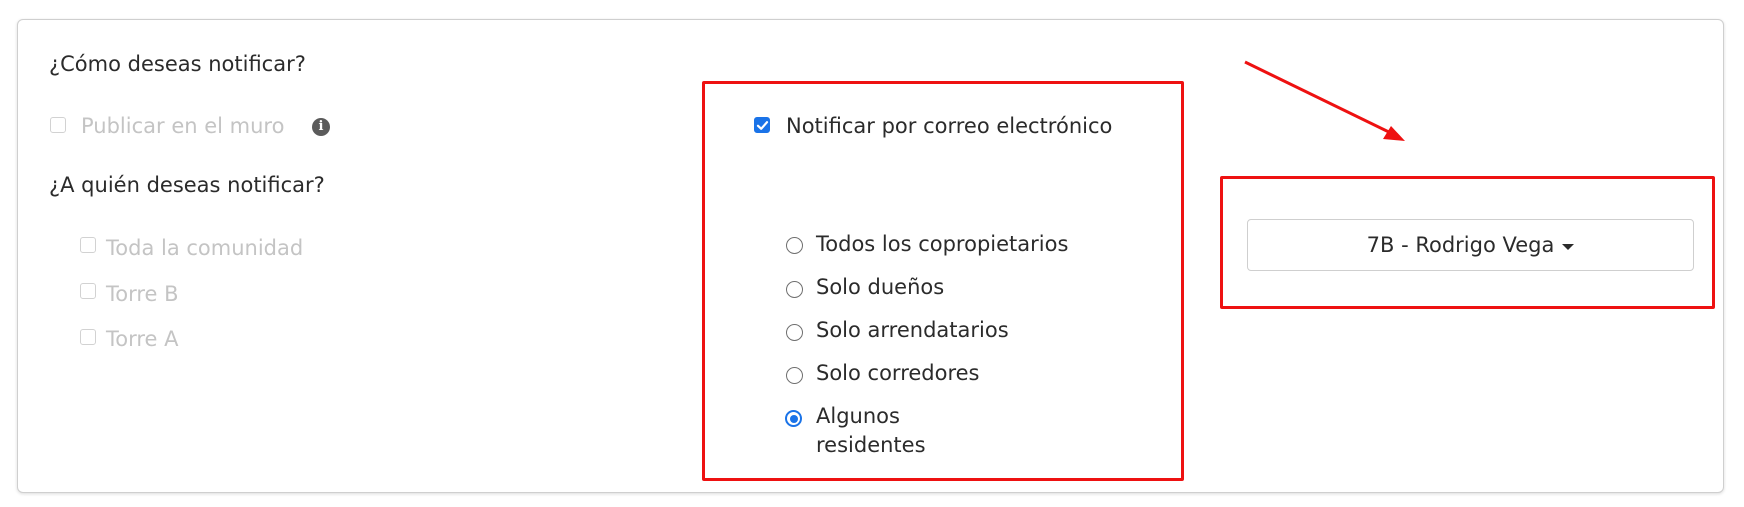  What do you see at coordinates (1460, 245) in the screenshot?
I see `resident-select-value: 7B - Rodrigo Vega` at bounding box center [1460, 245].